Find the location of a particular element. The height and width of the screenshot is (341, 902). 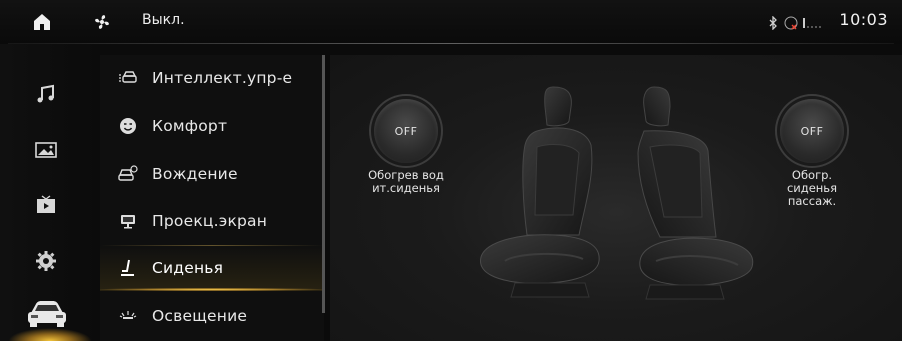

menu-item-hud: Проекц.экран is located at coordinates (212, 221).